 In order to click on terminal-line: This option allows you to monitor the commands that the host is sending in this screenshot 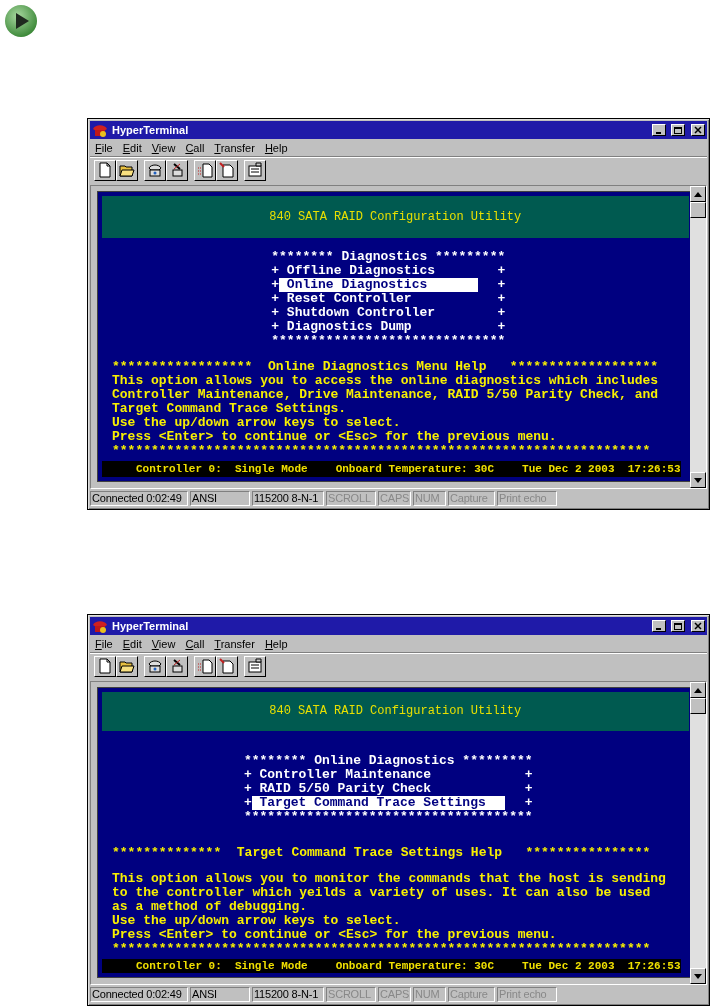, I will do `click(389, 878)`.